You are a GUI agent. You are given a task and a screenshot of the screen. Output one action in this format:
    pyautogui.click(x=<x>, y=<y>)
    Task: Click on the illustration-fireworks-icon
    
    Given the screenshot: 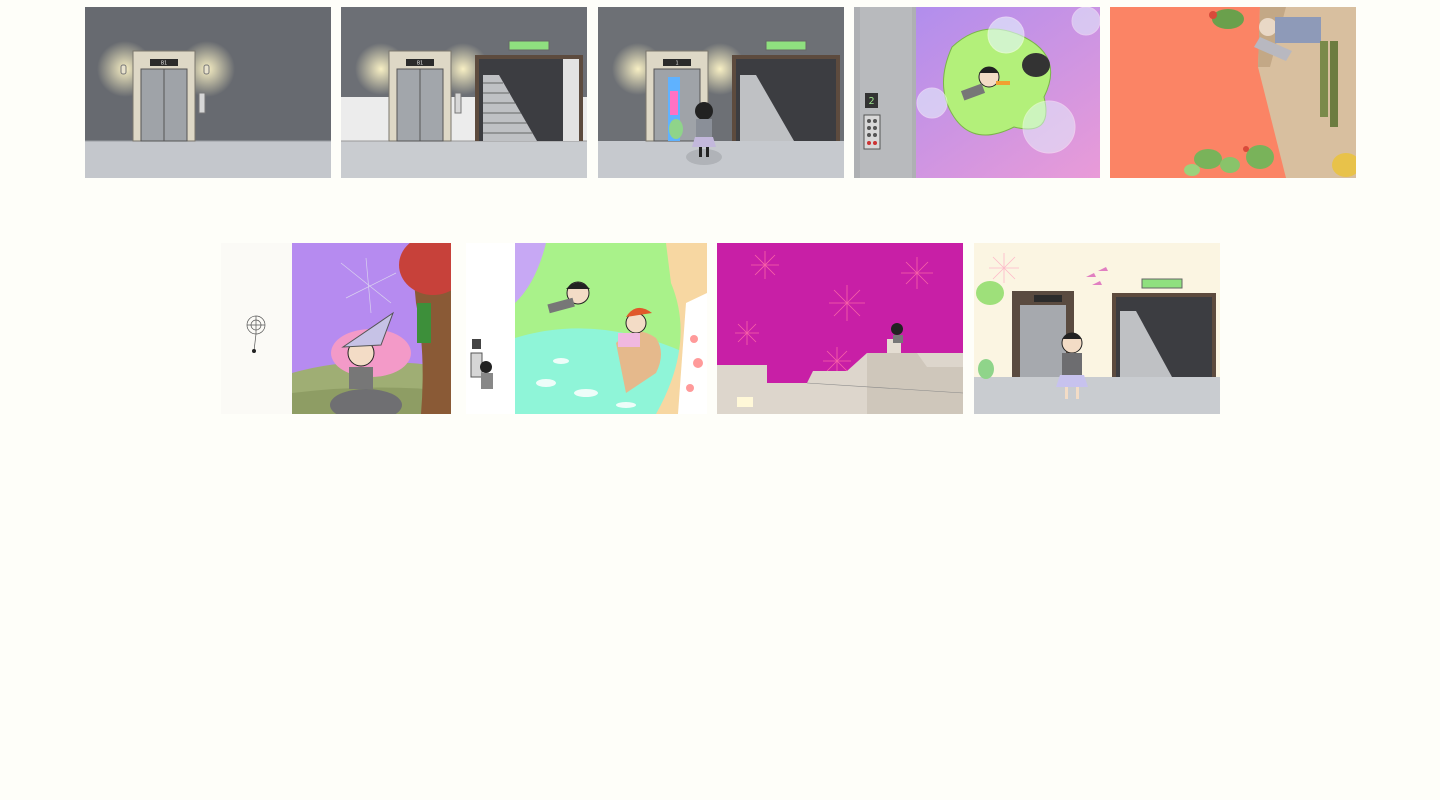 What is the action you would take?
    pyautogui.click(x=840, y=328)
    